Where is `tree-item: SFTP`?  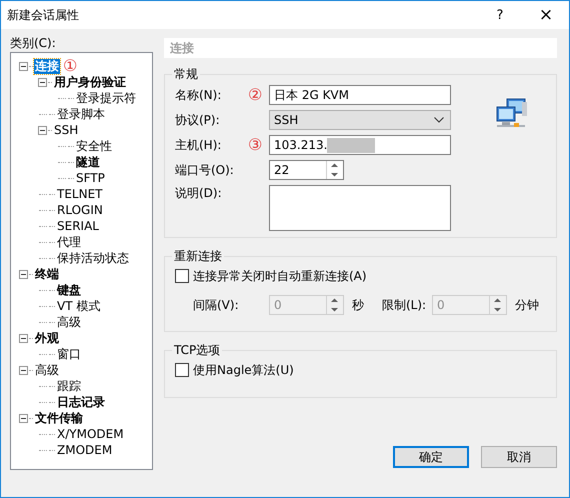
tree-item: SFTP is located at coordinates (90, 178).